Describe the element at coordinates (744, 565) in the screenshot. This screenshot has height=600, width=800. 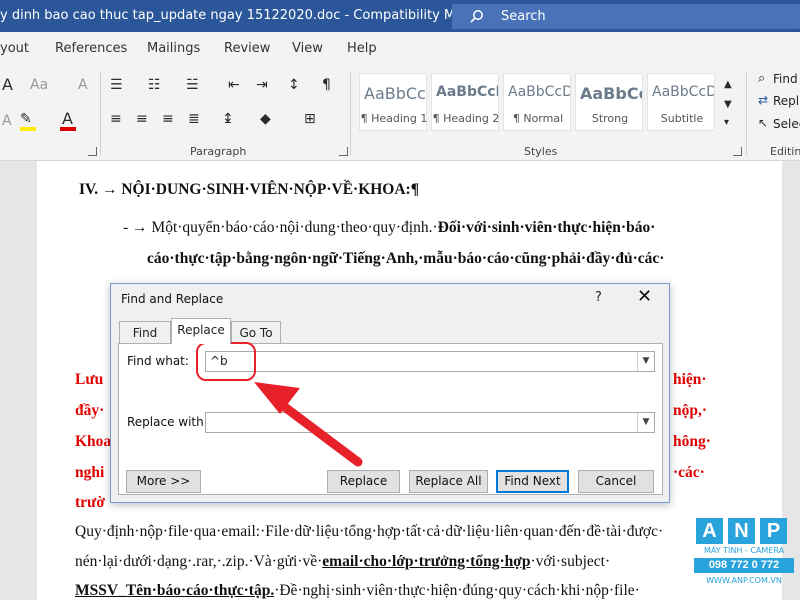
I see `anp-phone: 098 772 0 772` at that location.